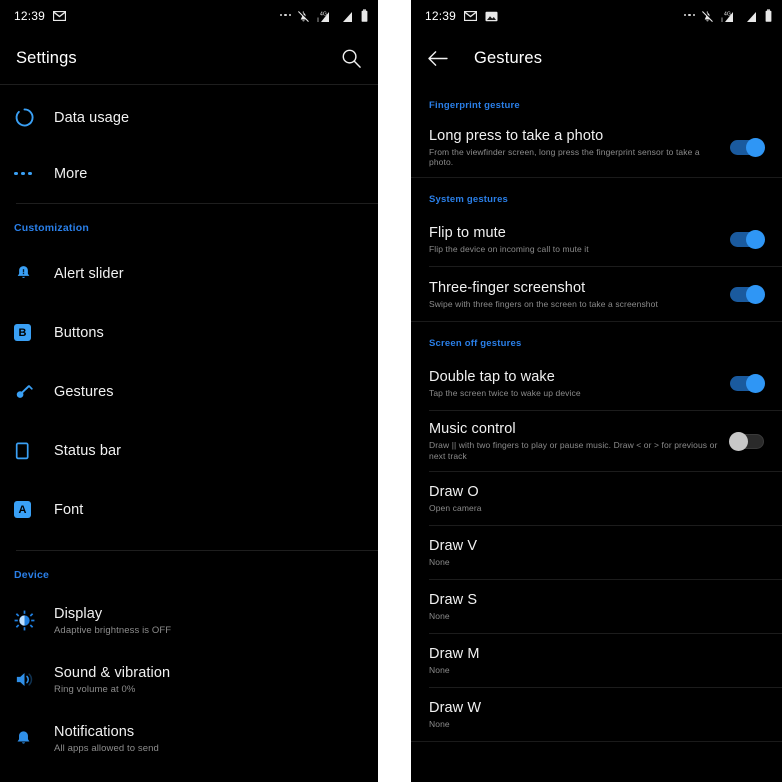 This screenshot has height=782, width=782. Describe the element at coordinates (596, 58) in the screenshot. I see `right-app-bar: Gestures` at that location.